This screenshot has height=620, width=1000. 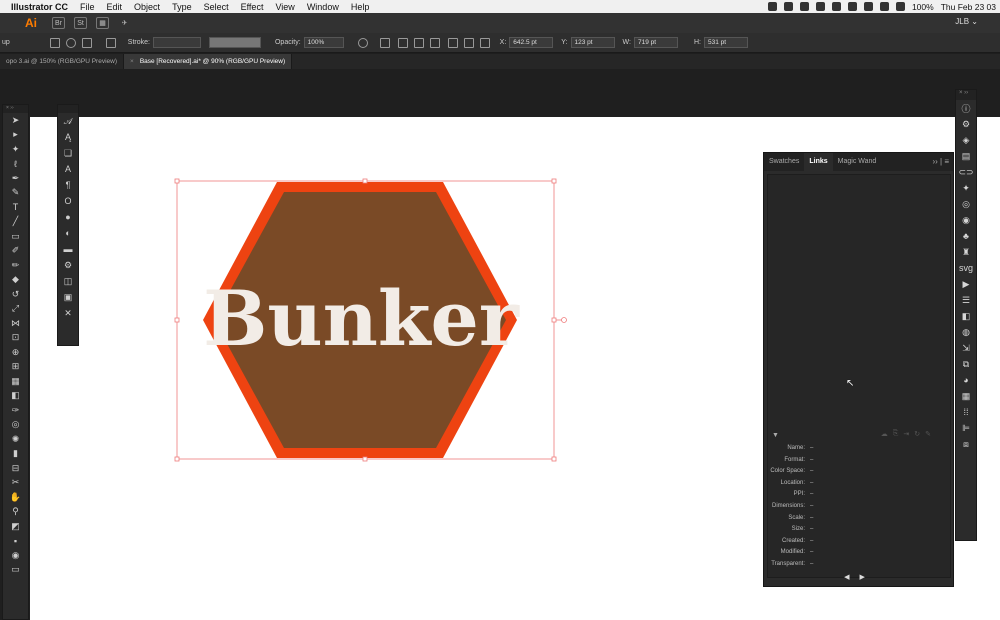 I want to click on menu-effect: Effect, so click(x=252, y=7).